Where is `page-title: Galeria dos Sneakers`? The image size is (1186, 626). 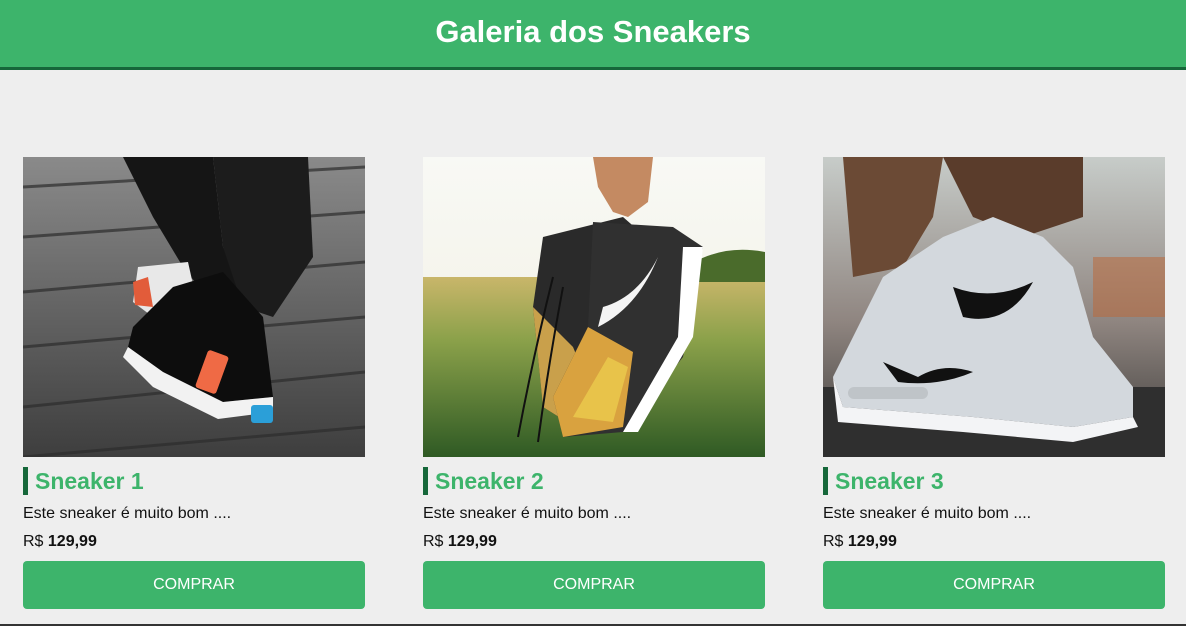 page-title: Galeria dos Sneakers is located at coordinates (593, 31).